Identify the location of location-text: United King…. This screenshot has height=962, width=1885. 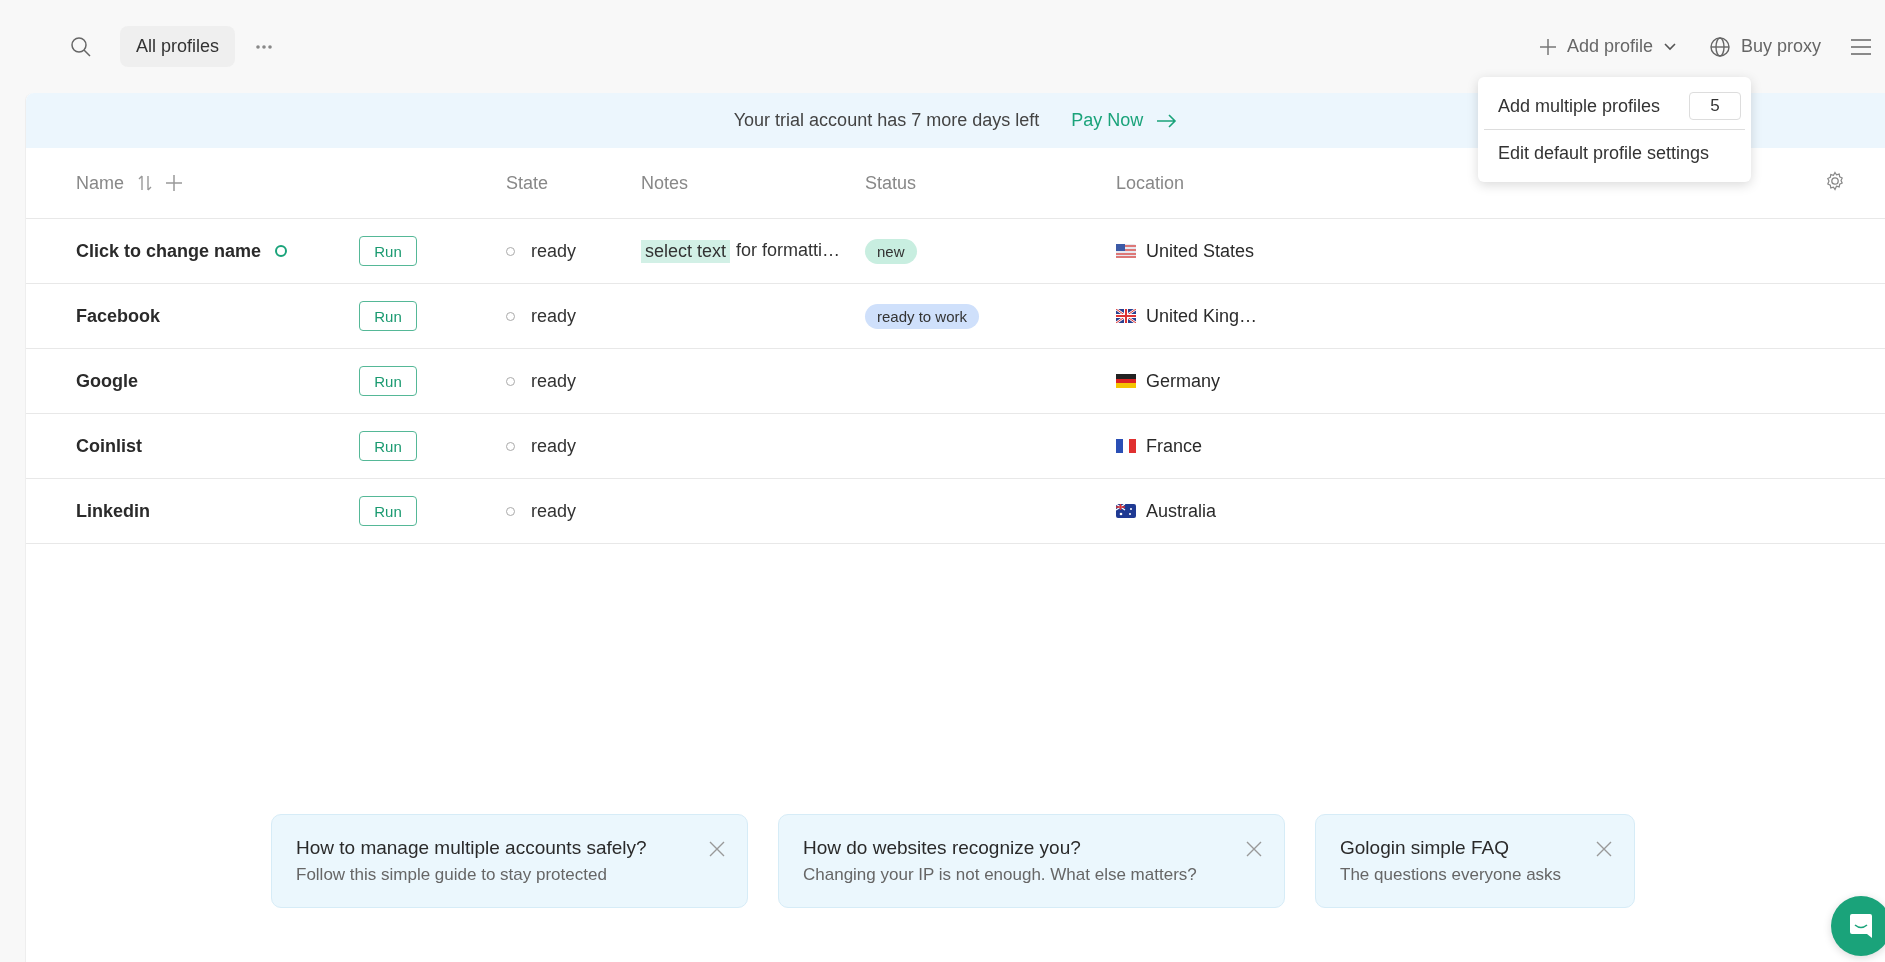
(1202, 316).